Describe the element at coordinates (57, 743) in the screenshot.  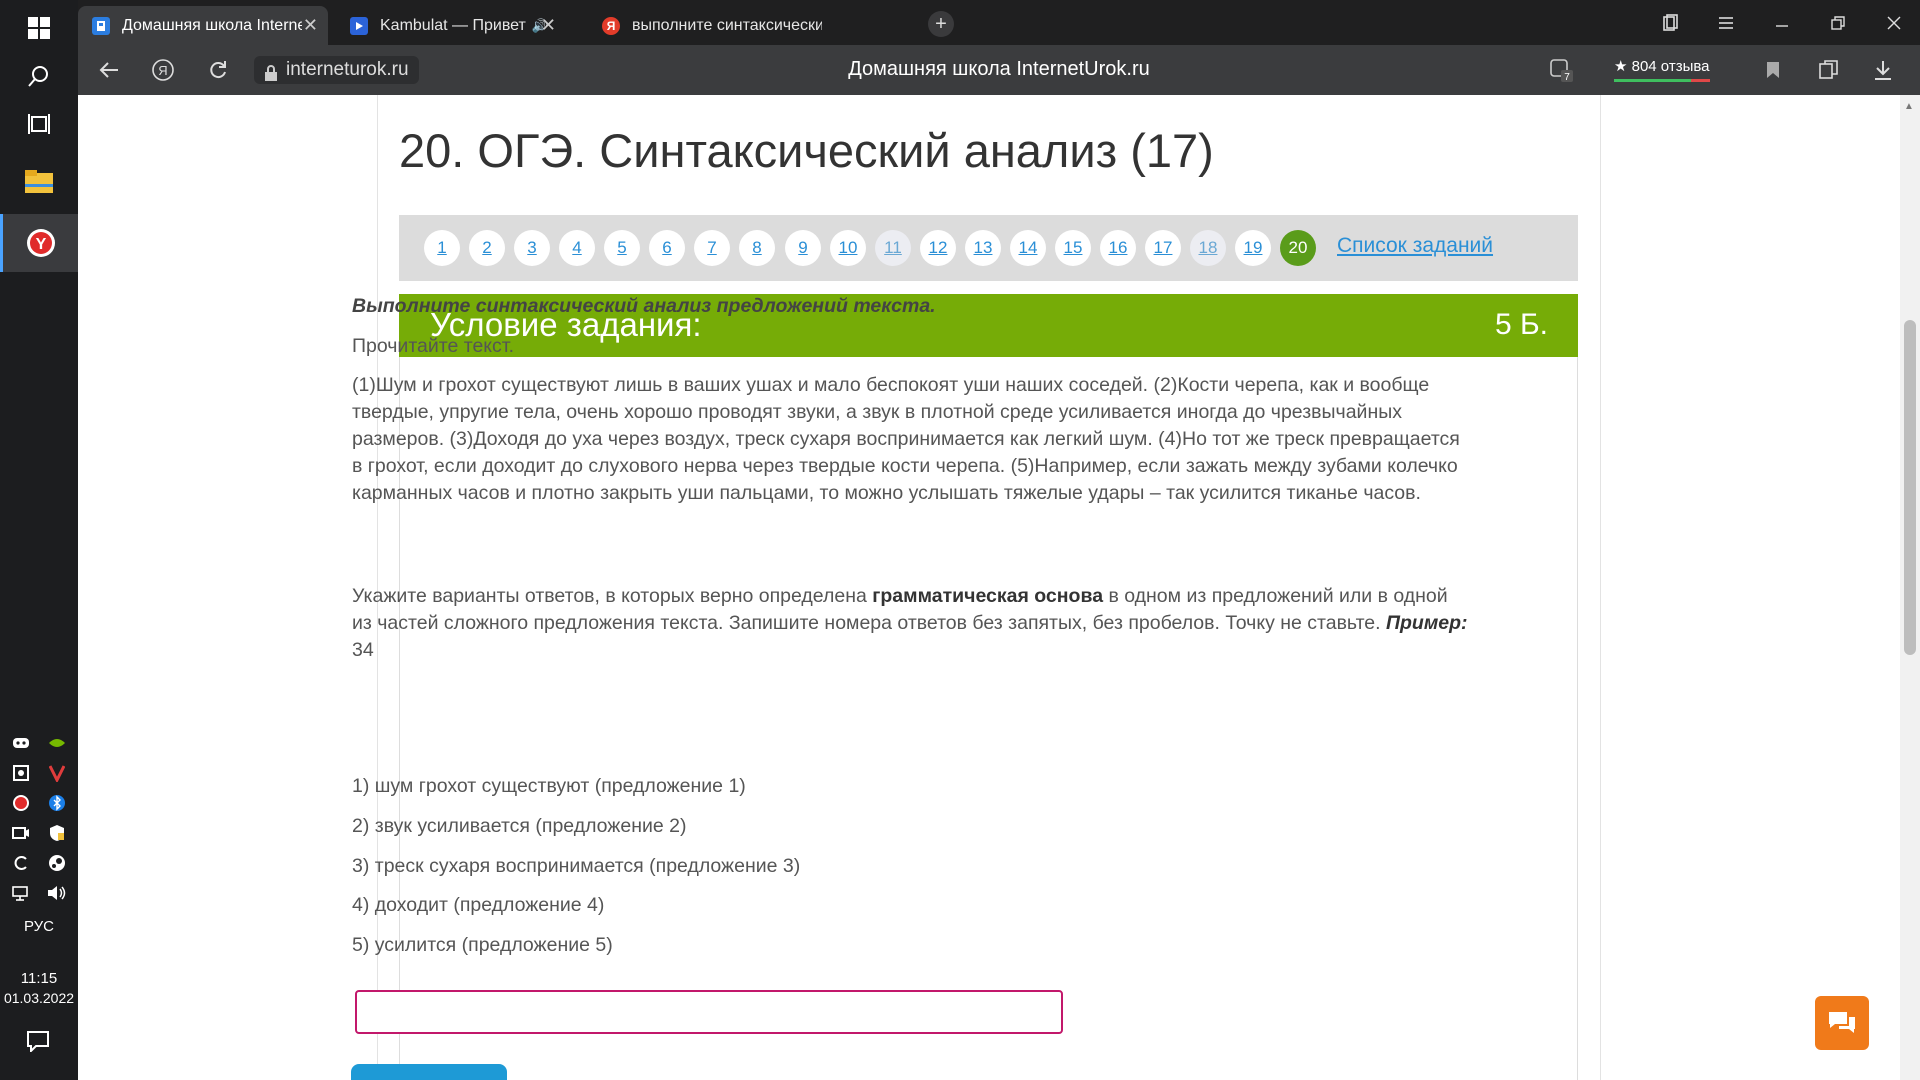
I see `nvidia-icon` at that location.